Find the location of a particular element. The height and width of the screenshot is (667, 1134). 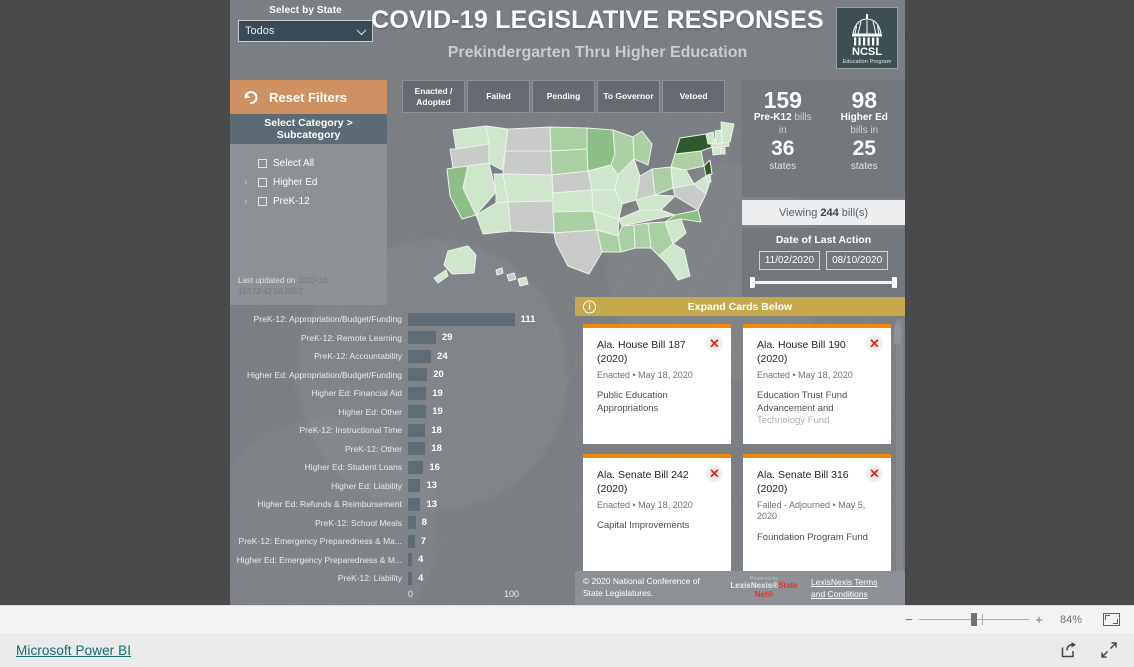

bill-card-title: Ala. Senate Bill 316 (2020) is located at coordinates (803, 482).